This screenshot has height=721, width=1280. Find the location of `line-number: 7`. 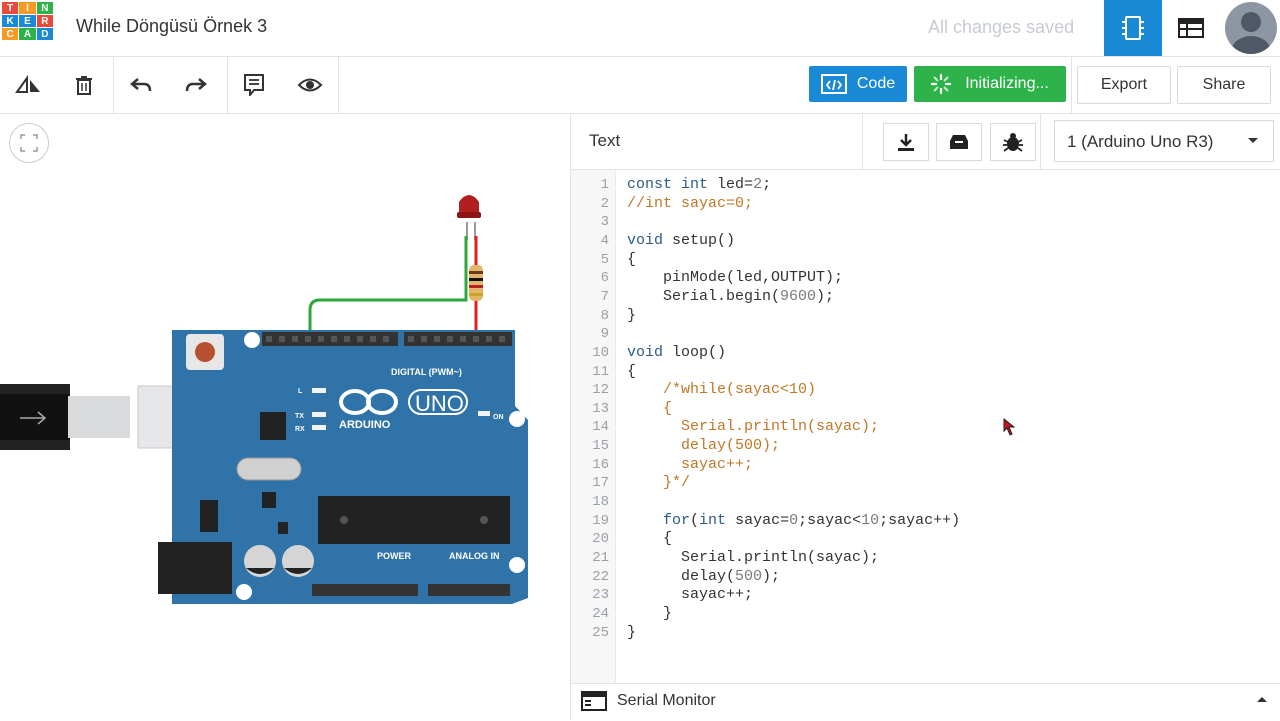

line-number: 7 is located at coordinates (604, 296).